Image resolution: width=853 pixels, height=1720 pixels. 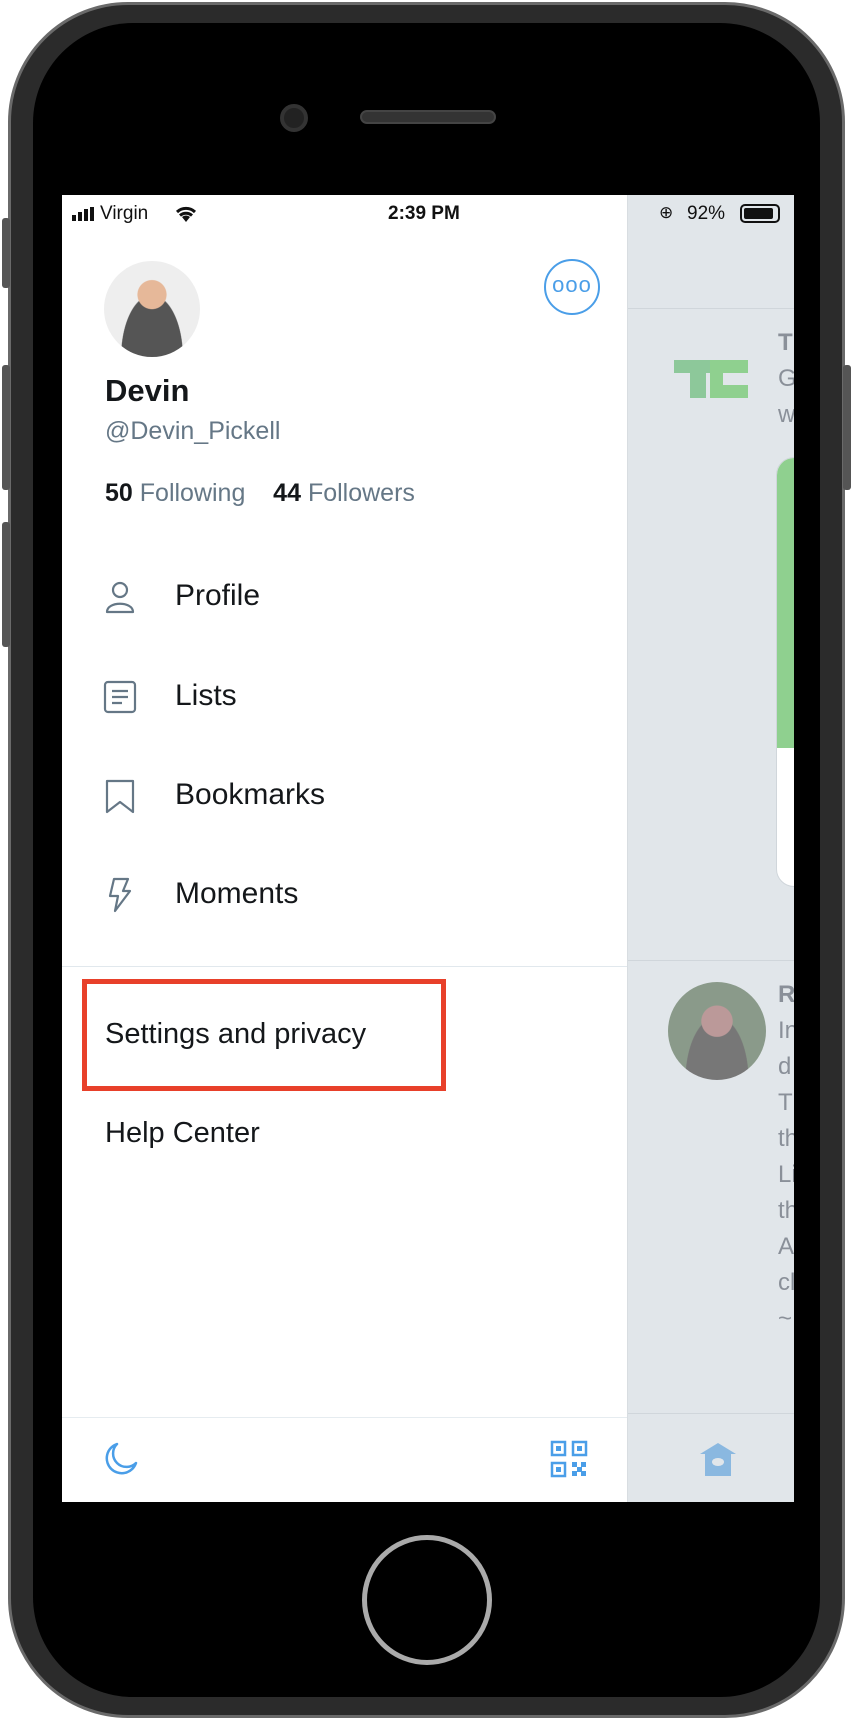 What do you see at coordinates (427, 1600) in the screenshot?
I see `home-button` at bounding box center [427, 1600].